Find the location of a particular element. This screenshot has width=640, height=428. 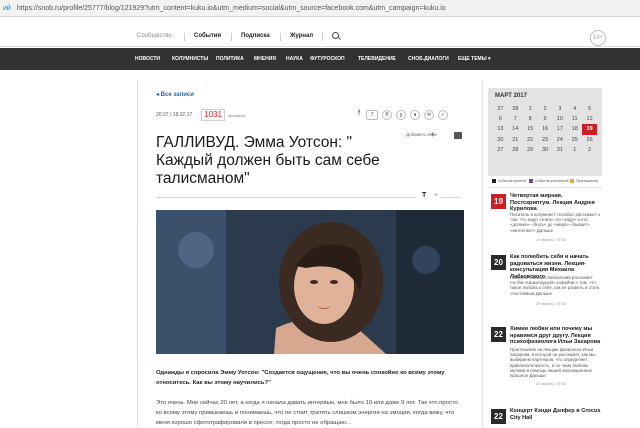

livejournal-icon: ✓ is located at coordinates (443, 115).